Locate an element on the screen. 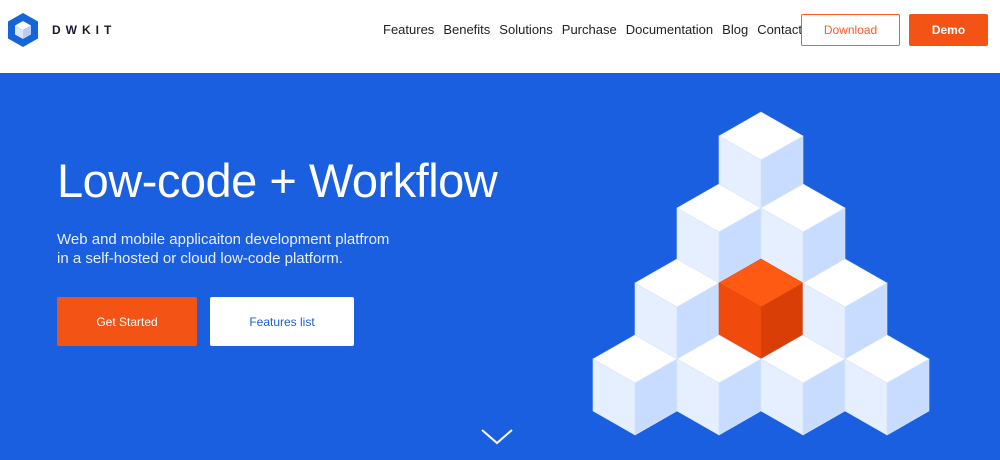 The width and height of the screenshot is (1000, 460). nav-link-purchase: Purchase is located at coordinates (589, 30).